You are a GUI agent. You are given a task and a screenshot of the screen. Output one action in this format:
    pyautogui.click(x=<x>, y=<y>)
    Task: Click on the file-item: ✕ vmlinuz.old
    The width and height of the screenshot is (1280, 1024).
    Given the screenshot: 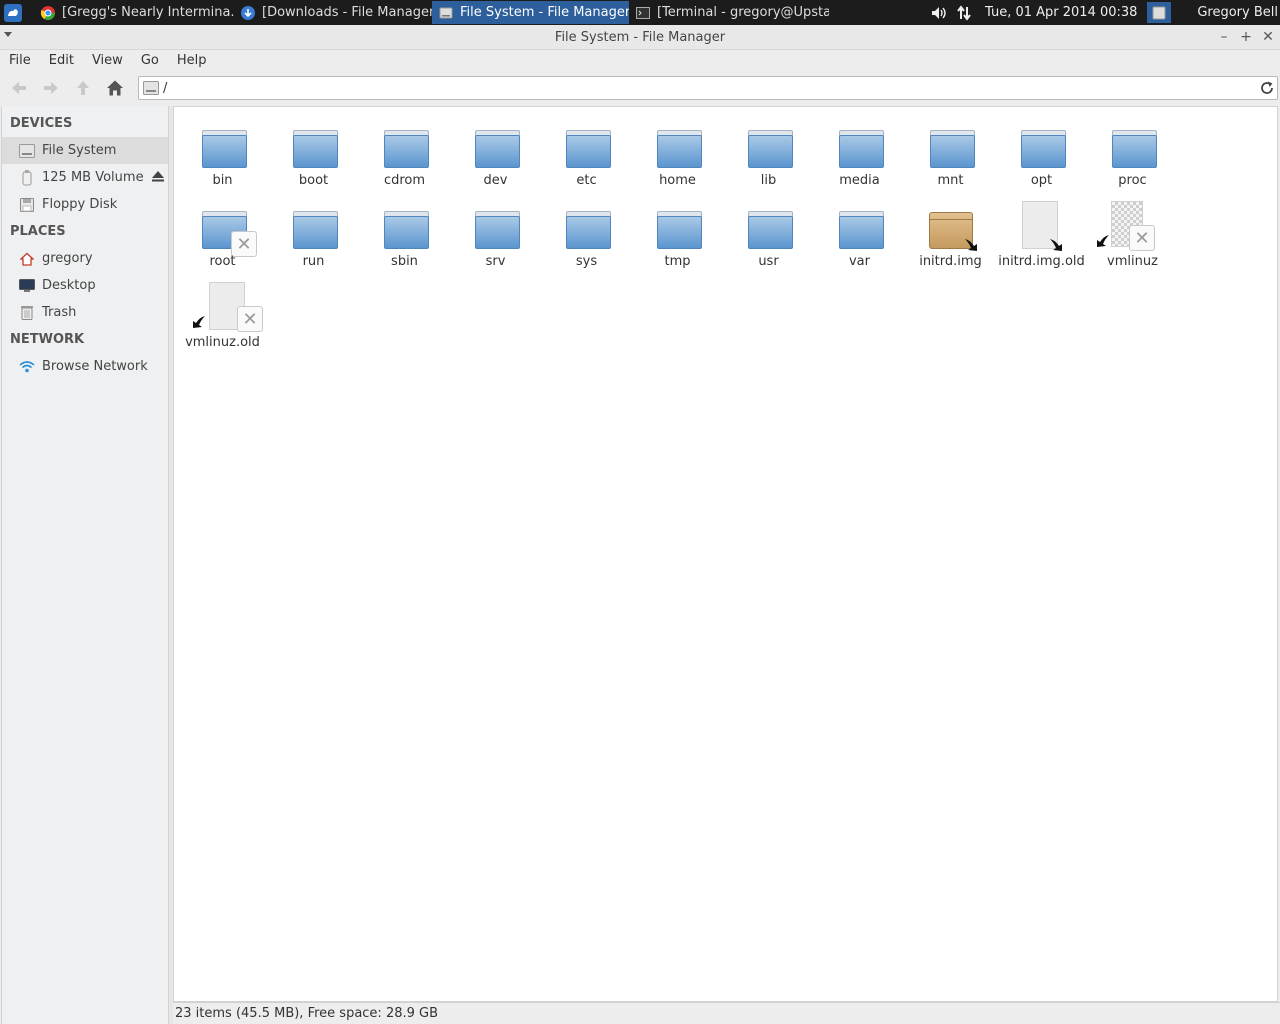 What is the action you would take?
    pyautogui.click(x=222, y=312)
    